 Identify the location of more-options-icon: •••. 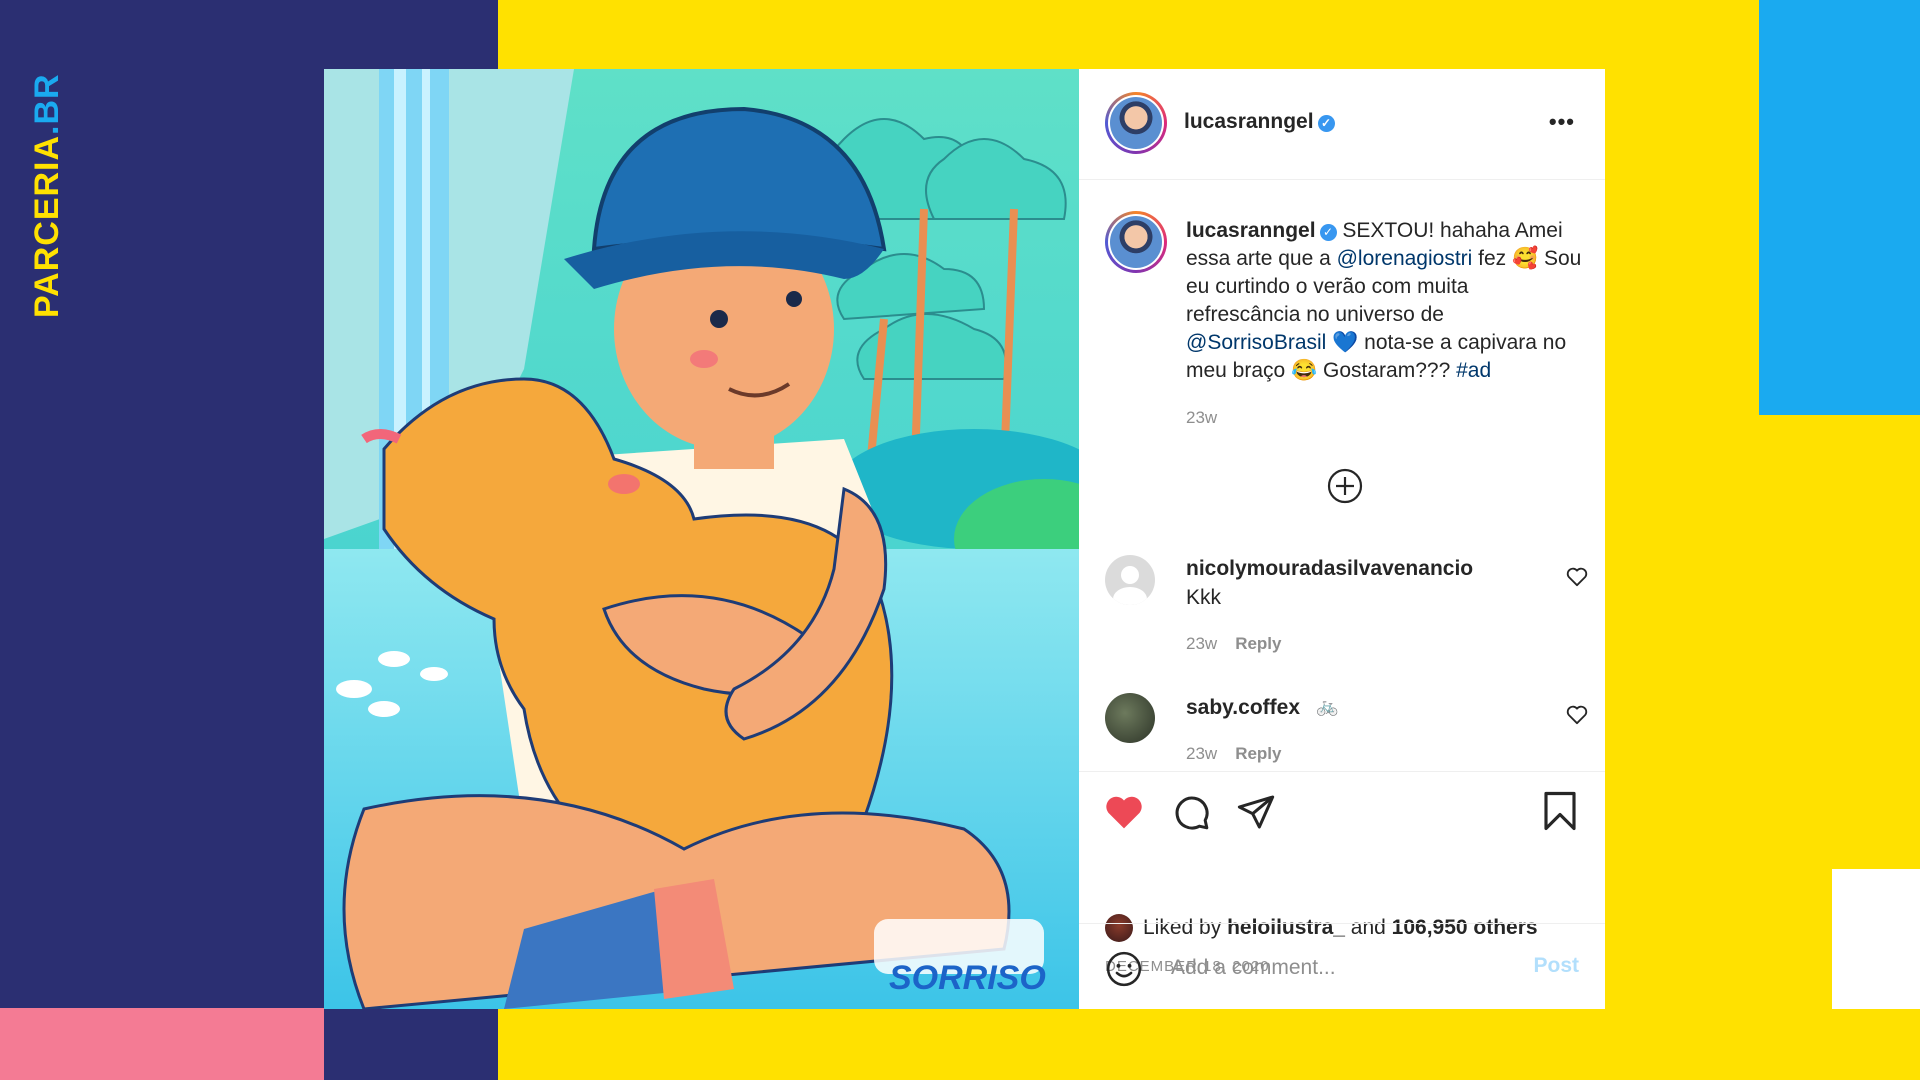
(1562, 122).